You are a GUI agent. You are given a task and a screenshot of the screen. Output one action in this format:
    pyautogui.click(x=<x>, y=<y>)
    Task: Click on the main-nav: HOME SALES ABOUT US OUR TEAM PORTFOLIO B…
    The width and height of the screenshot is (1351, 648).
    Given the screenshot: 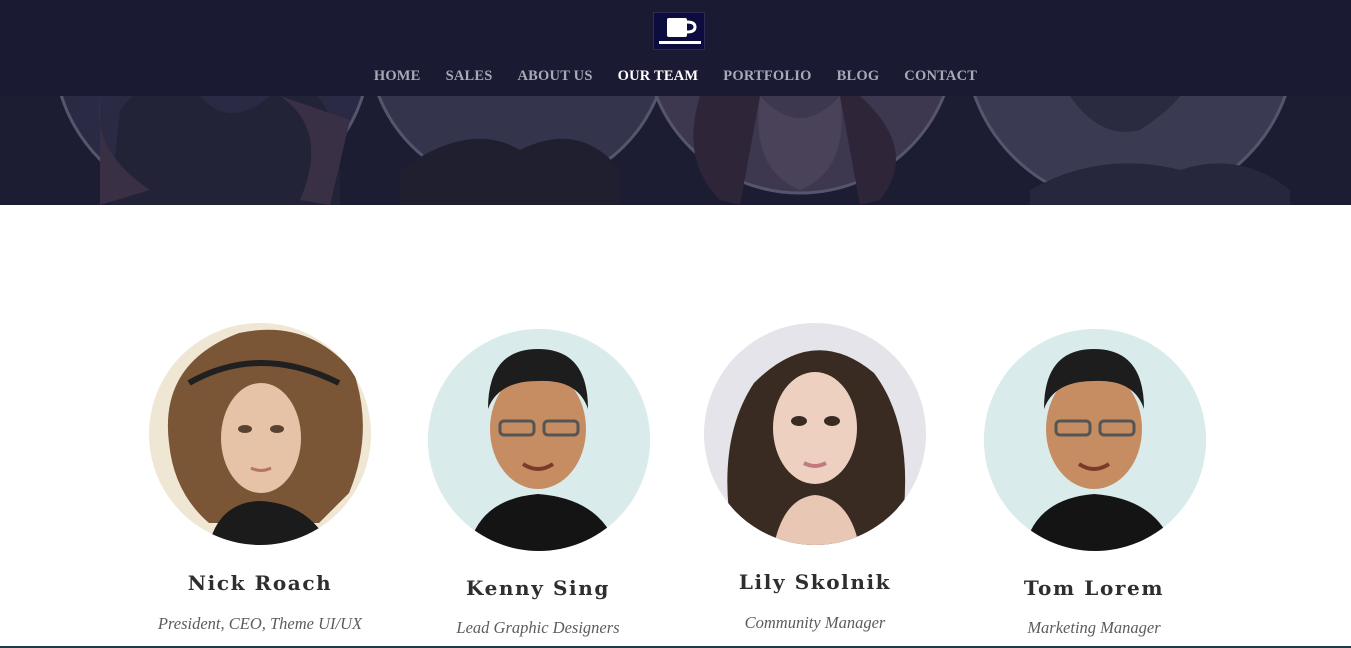 What is the action you would take?
    pyautogui.click(x=675, y=76)
    